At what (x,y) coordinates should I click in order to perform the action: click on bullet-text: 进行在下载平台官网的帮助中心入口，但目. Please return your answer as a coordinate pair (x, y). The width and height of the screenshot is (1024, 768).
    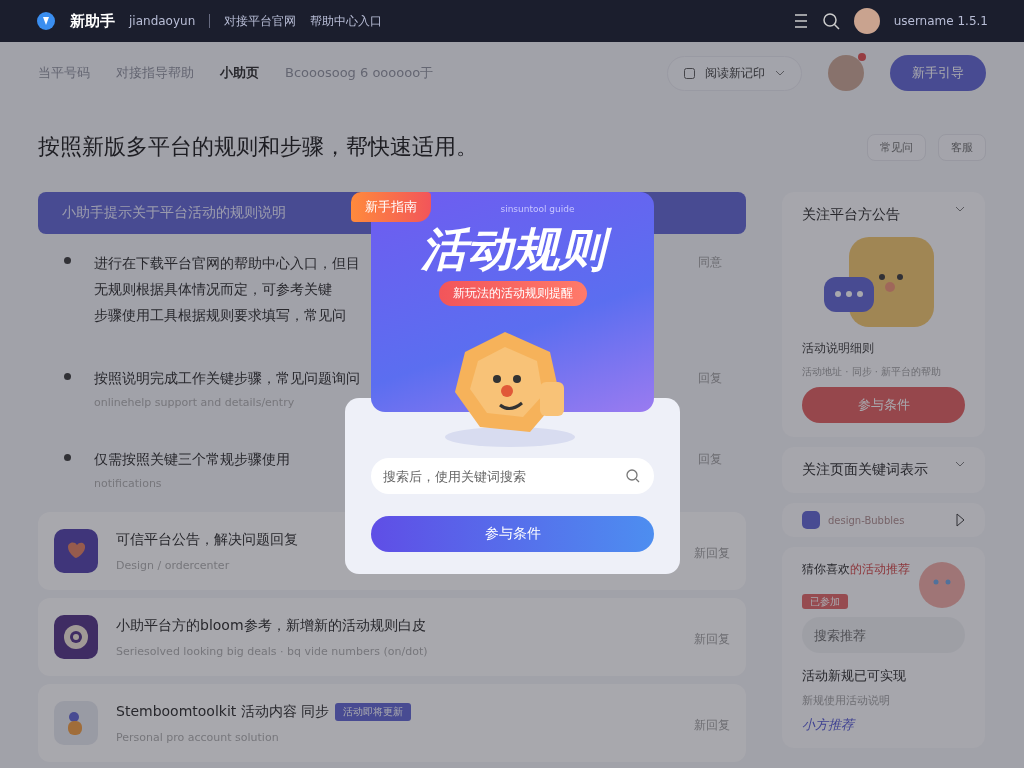
    Looking at the image, I should click on (227, 263).